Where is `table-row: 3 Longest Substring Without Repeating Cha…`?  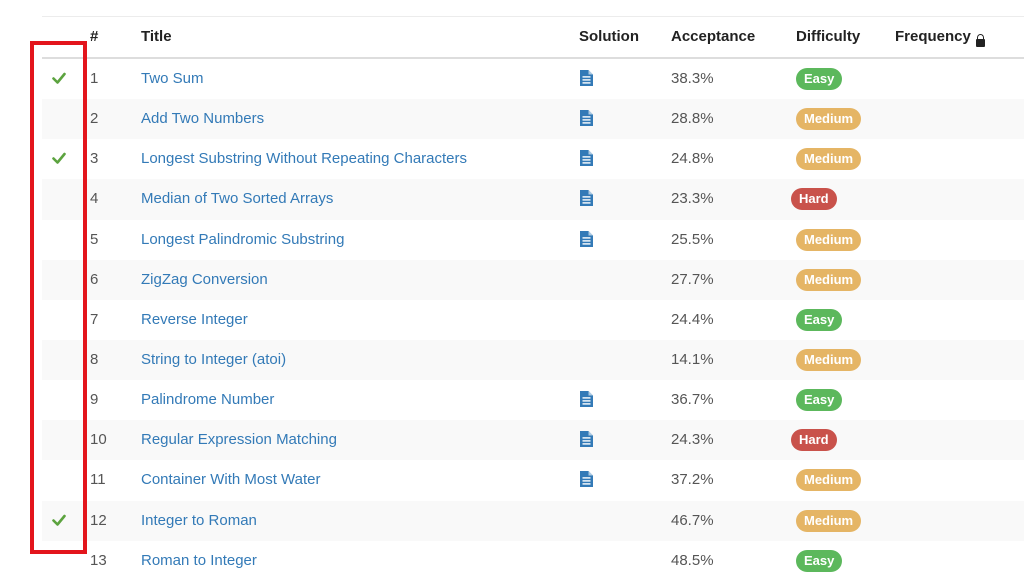 table-row: 3 Longest Substring Without Repeating Cha… is located at coordinates (533, 159).